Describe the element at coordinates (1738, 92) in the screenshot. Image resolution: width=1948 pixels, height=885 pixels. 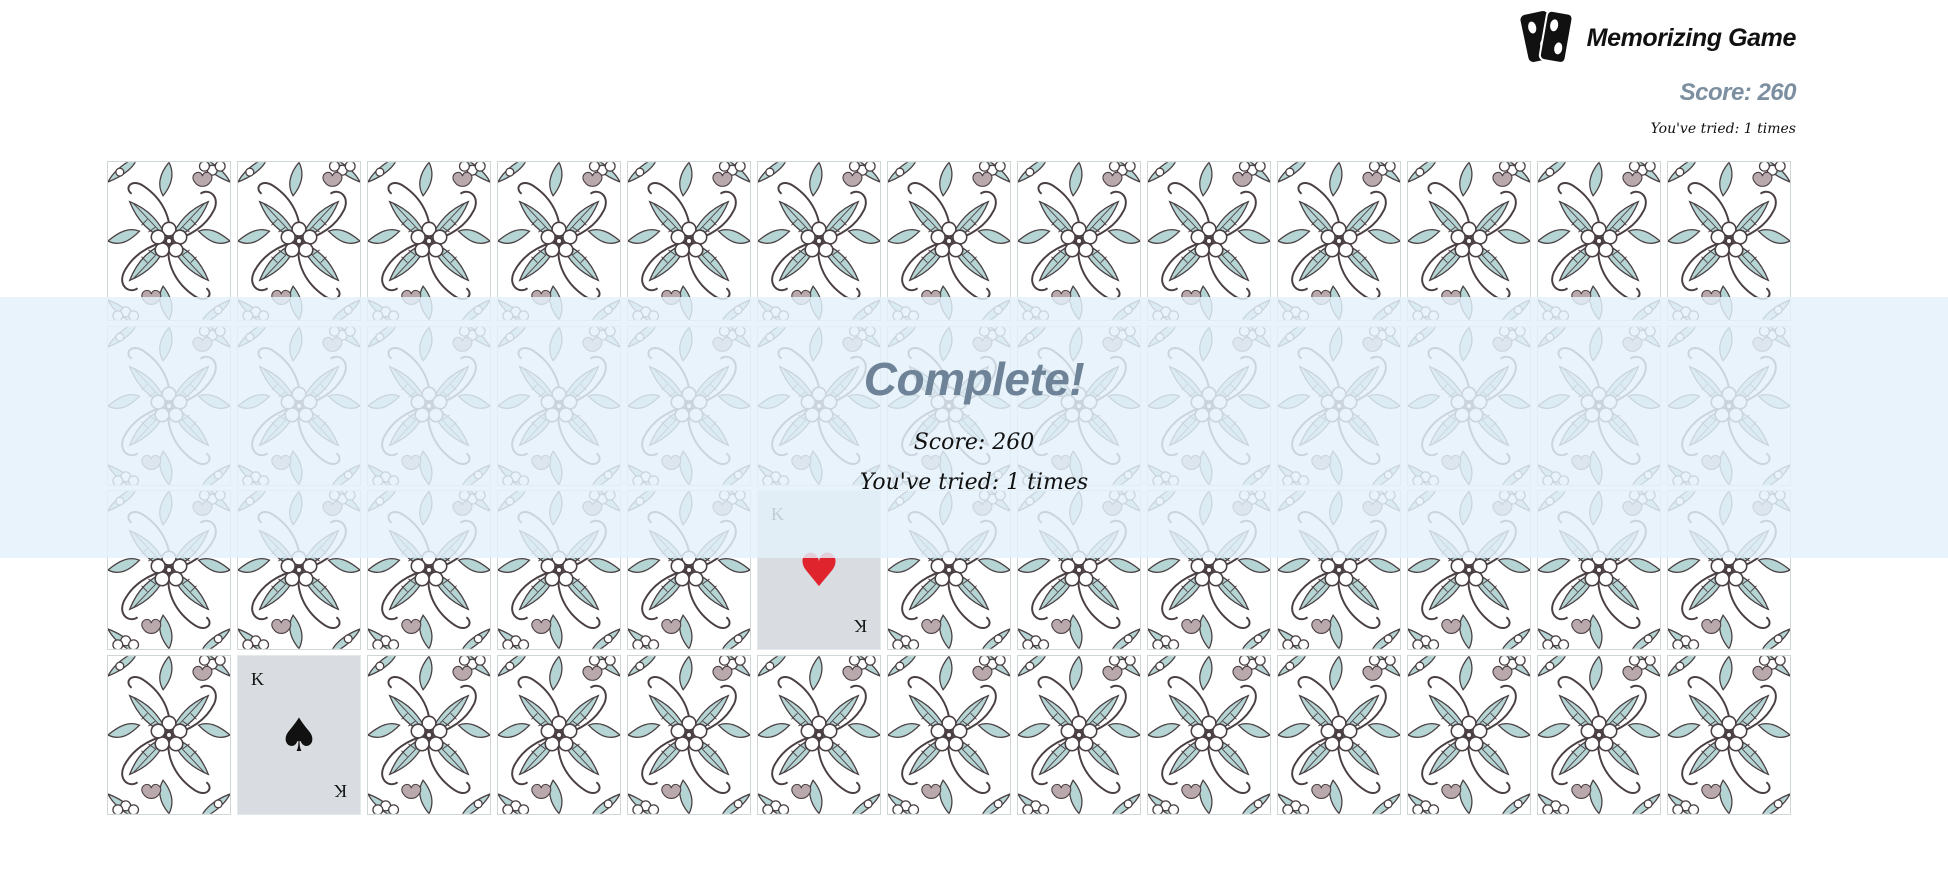
I see `header-score: Score: 260` at that location.